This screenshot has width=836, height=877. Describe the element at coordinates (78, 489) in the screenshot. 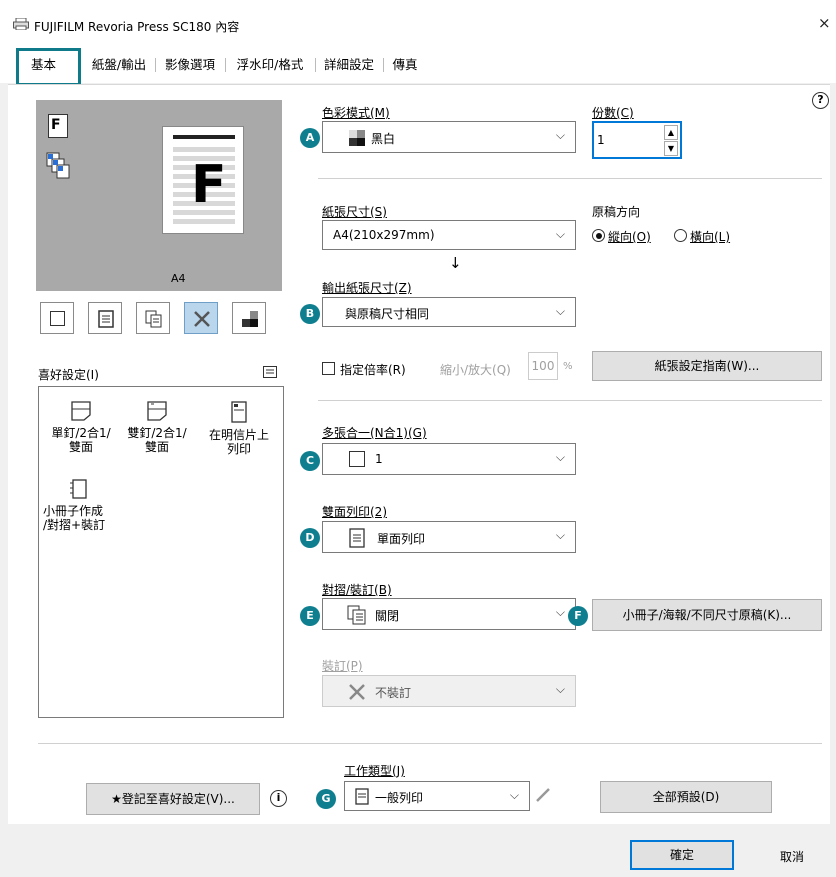

I see `booklet-icon` at that location.